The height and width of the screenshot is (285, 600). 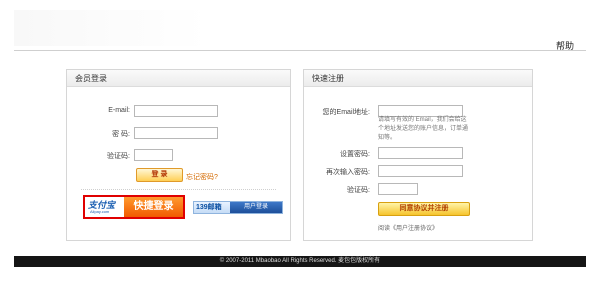 I want to click on alipay-quick-login-label: 快捷登录, so click(x=153, y=207).